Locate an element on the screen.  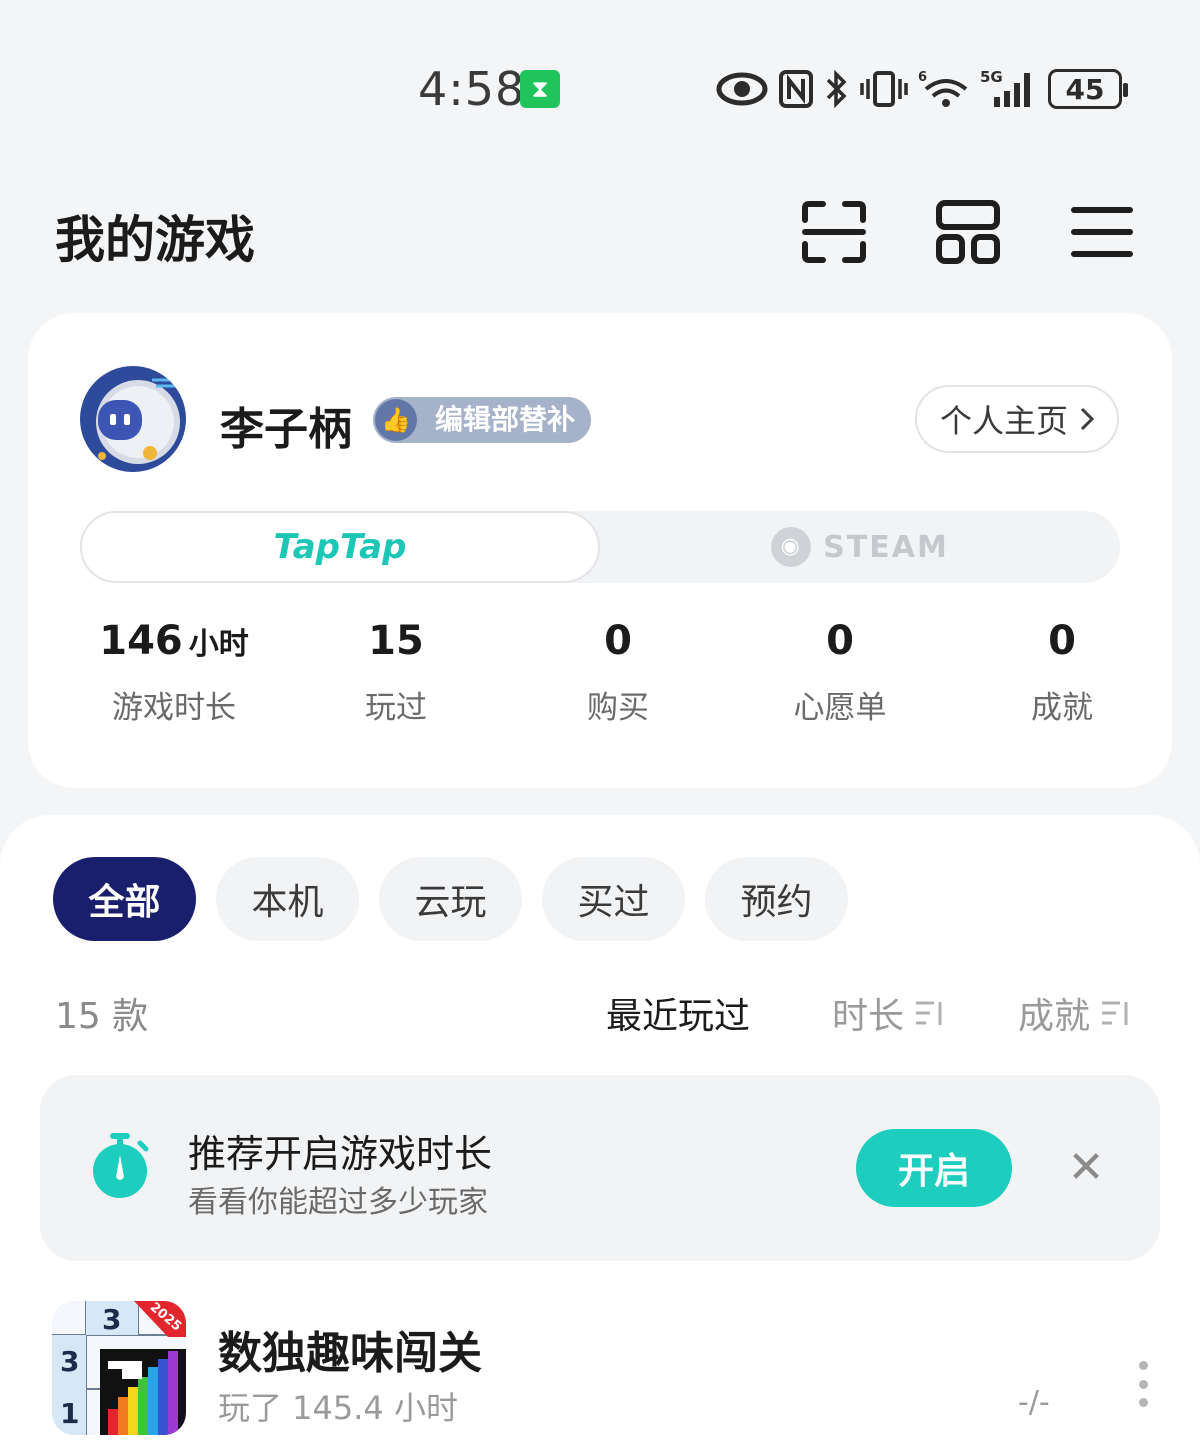
stat-wishlist: 0 心愿单 is located at coordinates (840, 672).